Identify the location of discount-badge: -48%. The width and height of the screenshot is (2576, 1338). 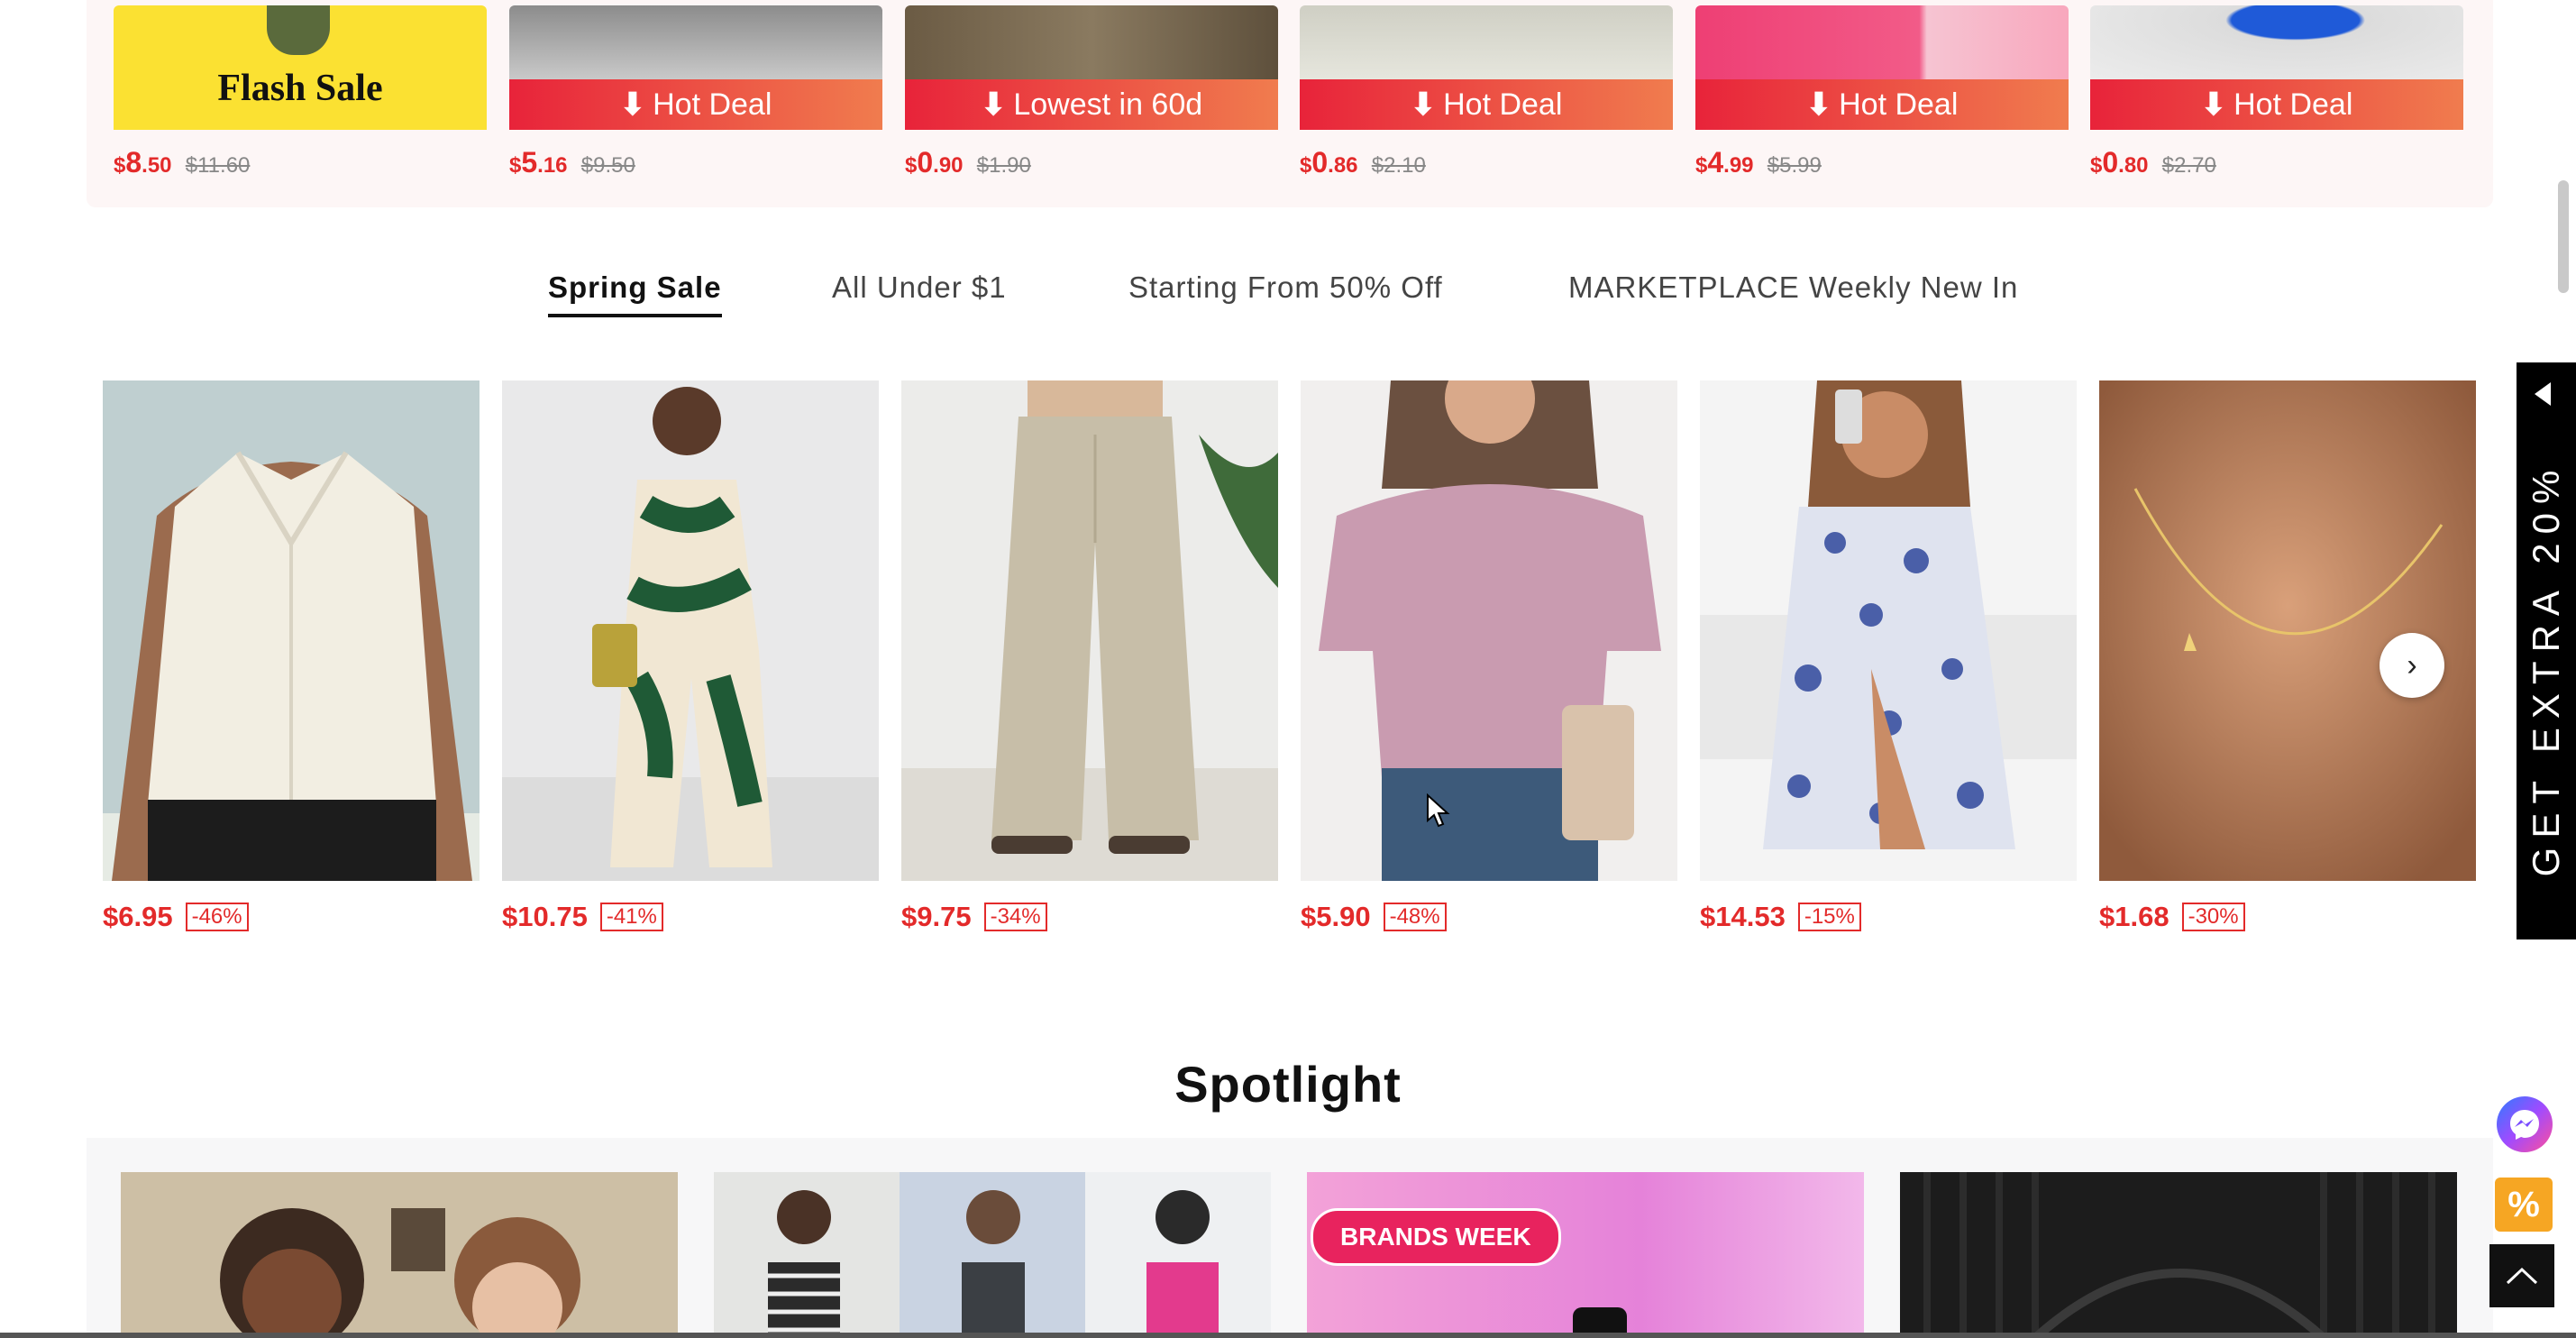
(1415, 917).